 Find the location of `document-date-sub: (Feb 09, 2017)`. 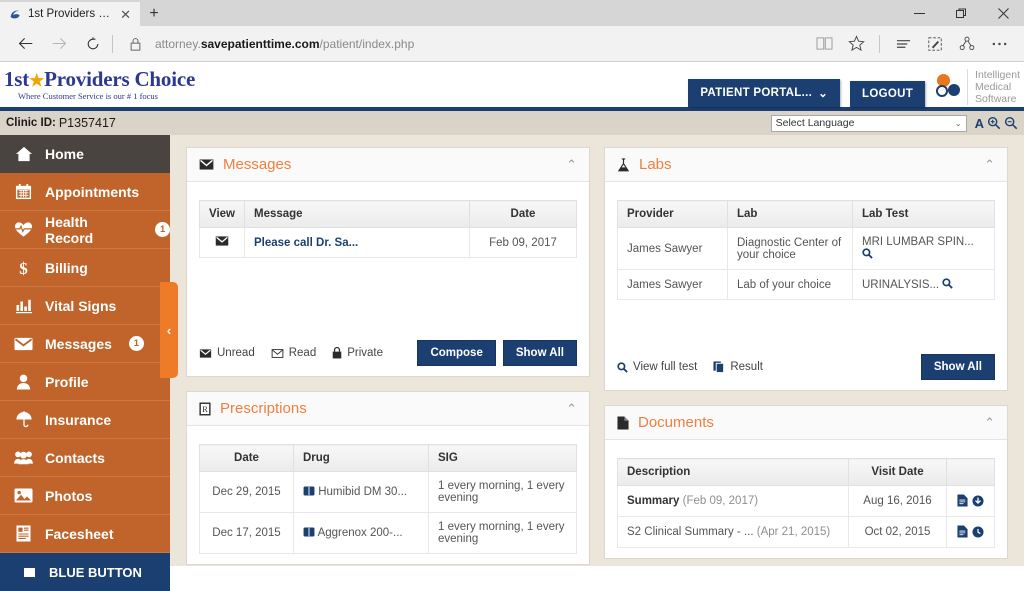

document-date-sub: (Feb 09, 2017) is located at coordinates (720, 501).